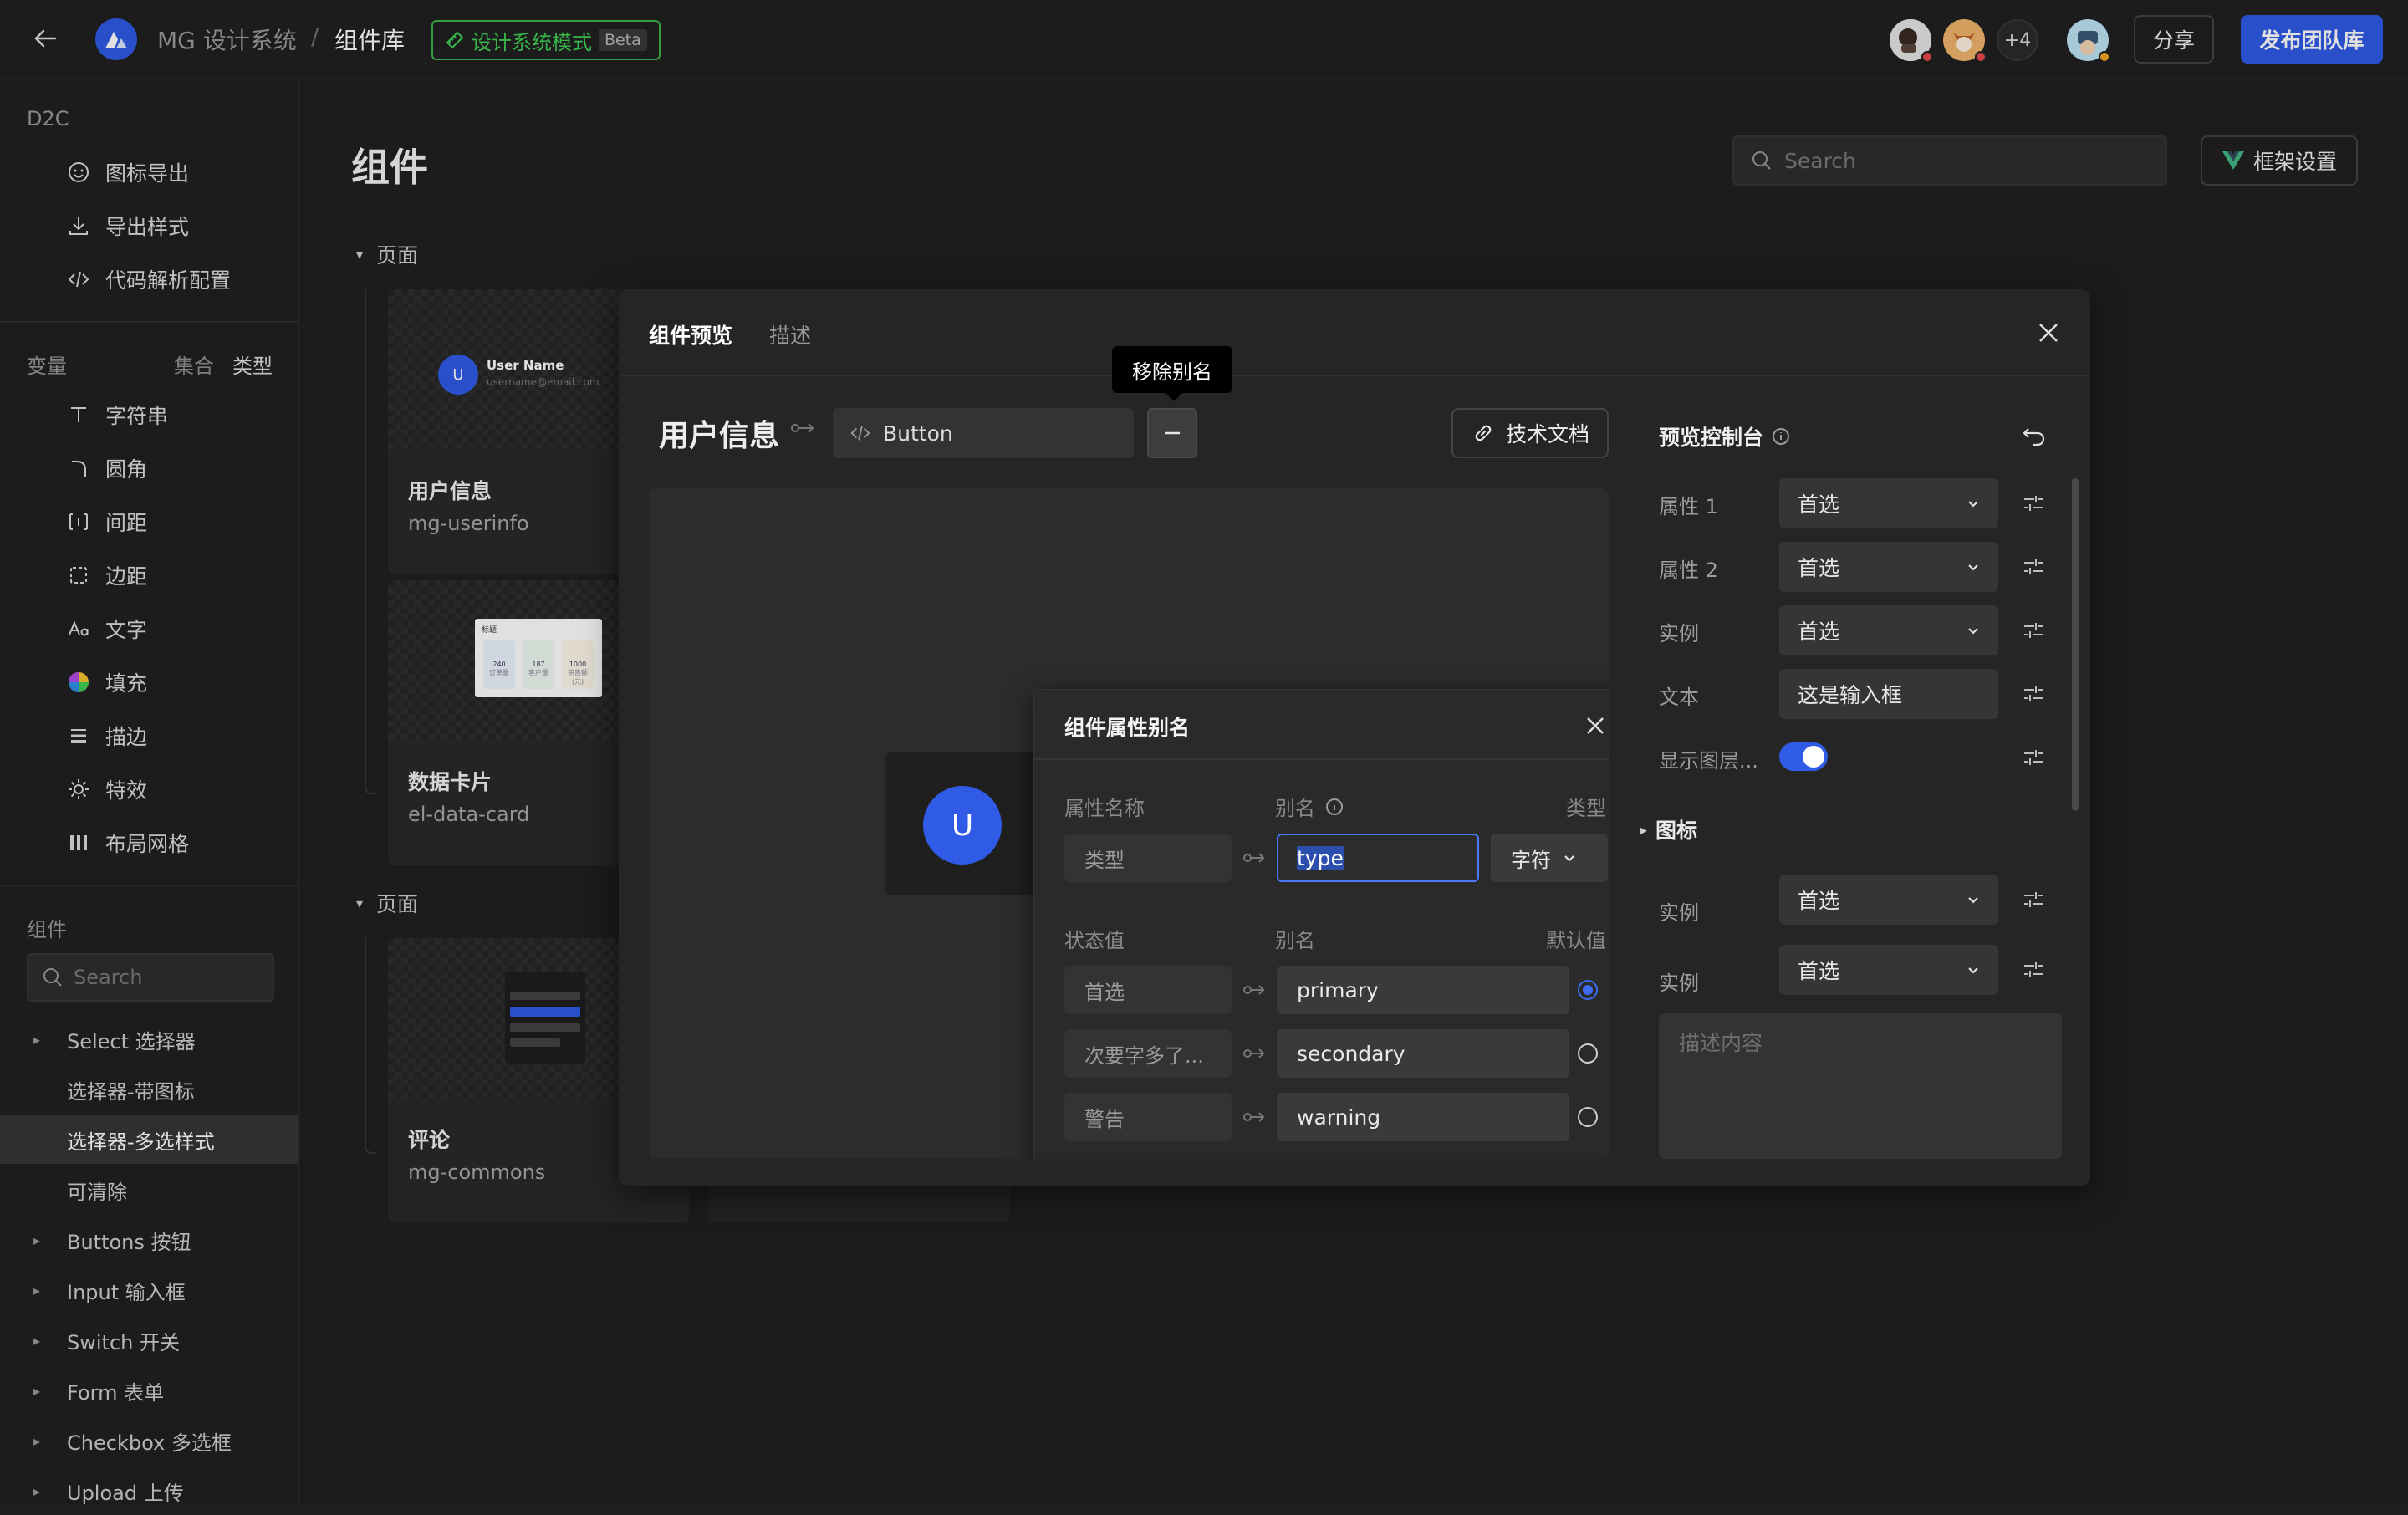 The image size is (2408, 1515). Describe the element at coordinates (1889, 567) in the screenshot. I see `property-2-select: 首选` at that location.